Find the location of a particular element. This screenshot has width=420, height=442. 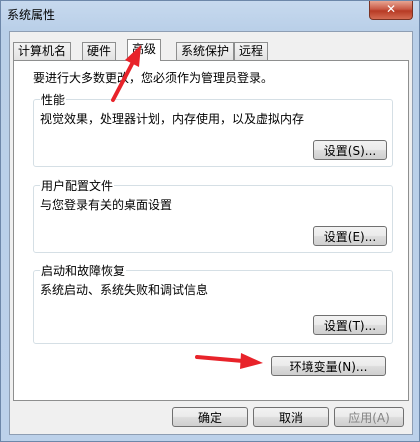

cancel-button: 取消 is located at coordinates (291, 417).